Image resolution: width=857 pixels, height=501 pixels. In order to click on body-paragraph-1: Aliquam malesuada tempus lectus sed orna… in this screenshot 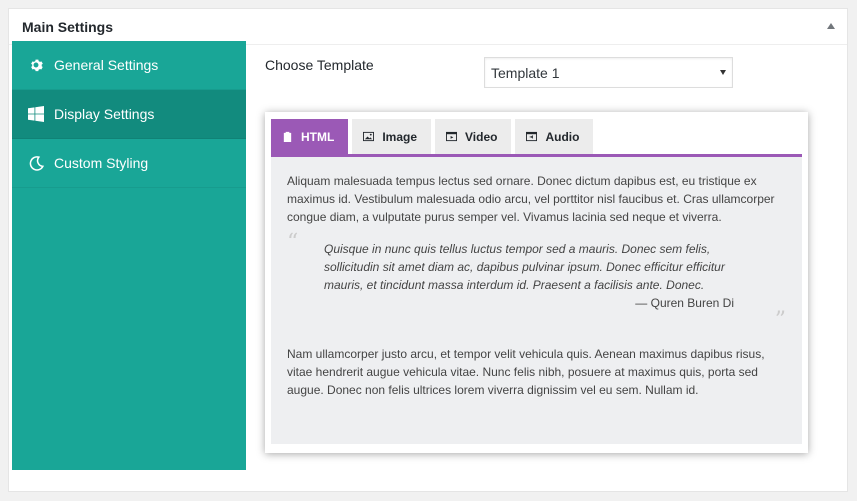, I will do `click(531, 199)`.